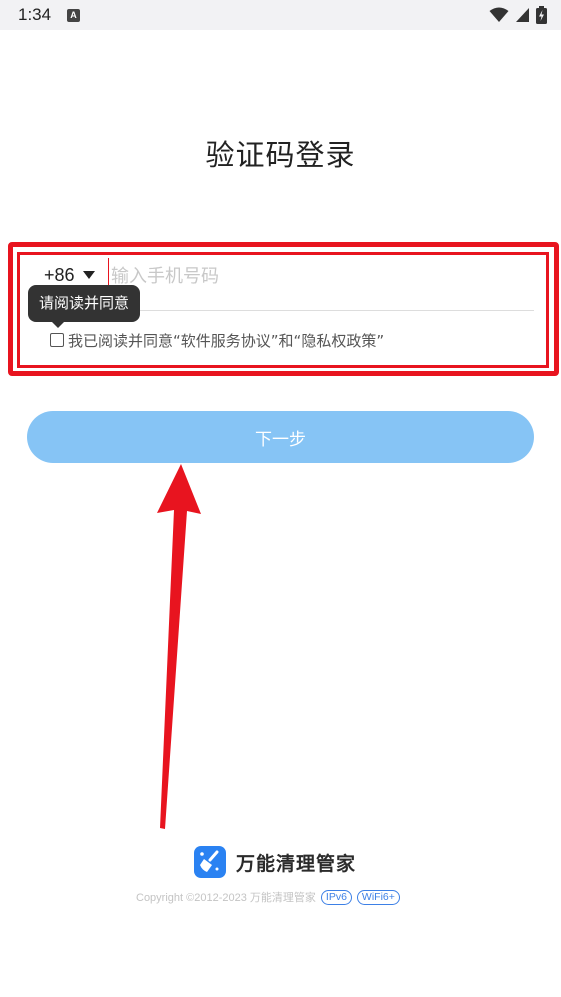 This screenshot has height=997, width=561. What do you see at coordinates (378, 897) in the screenshot?
I see `wifi6-badge: WiFi6+` at bounding box center [378, 897].